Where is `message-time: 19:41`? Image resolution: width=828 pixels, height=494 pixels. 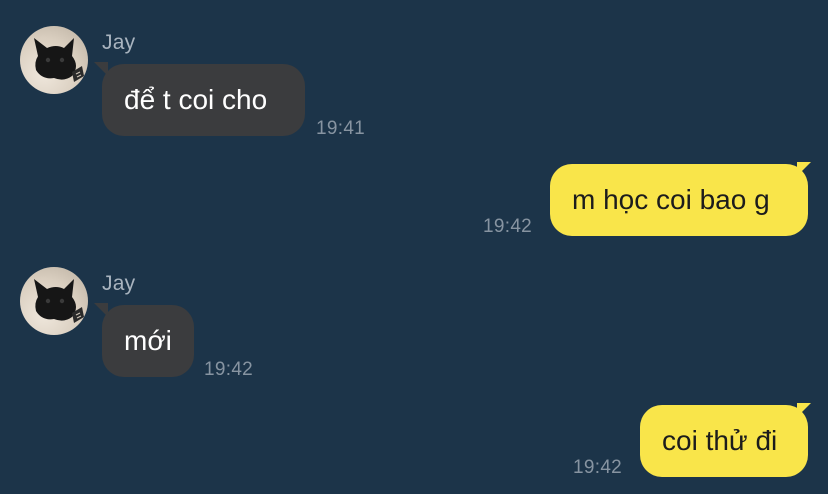
message-time: 19:41 is located at coordinates (341, 128).